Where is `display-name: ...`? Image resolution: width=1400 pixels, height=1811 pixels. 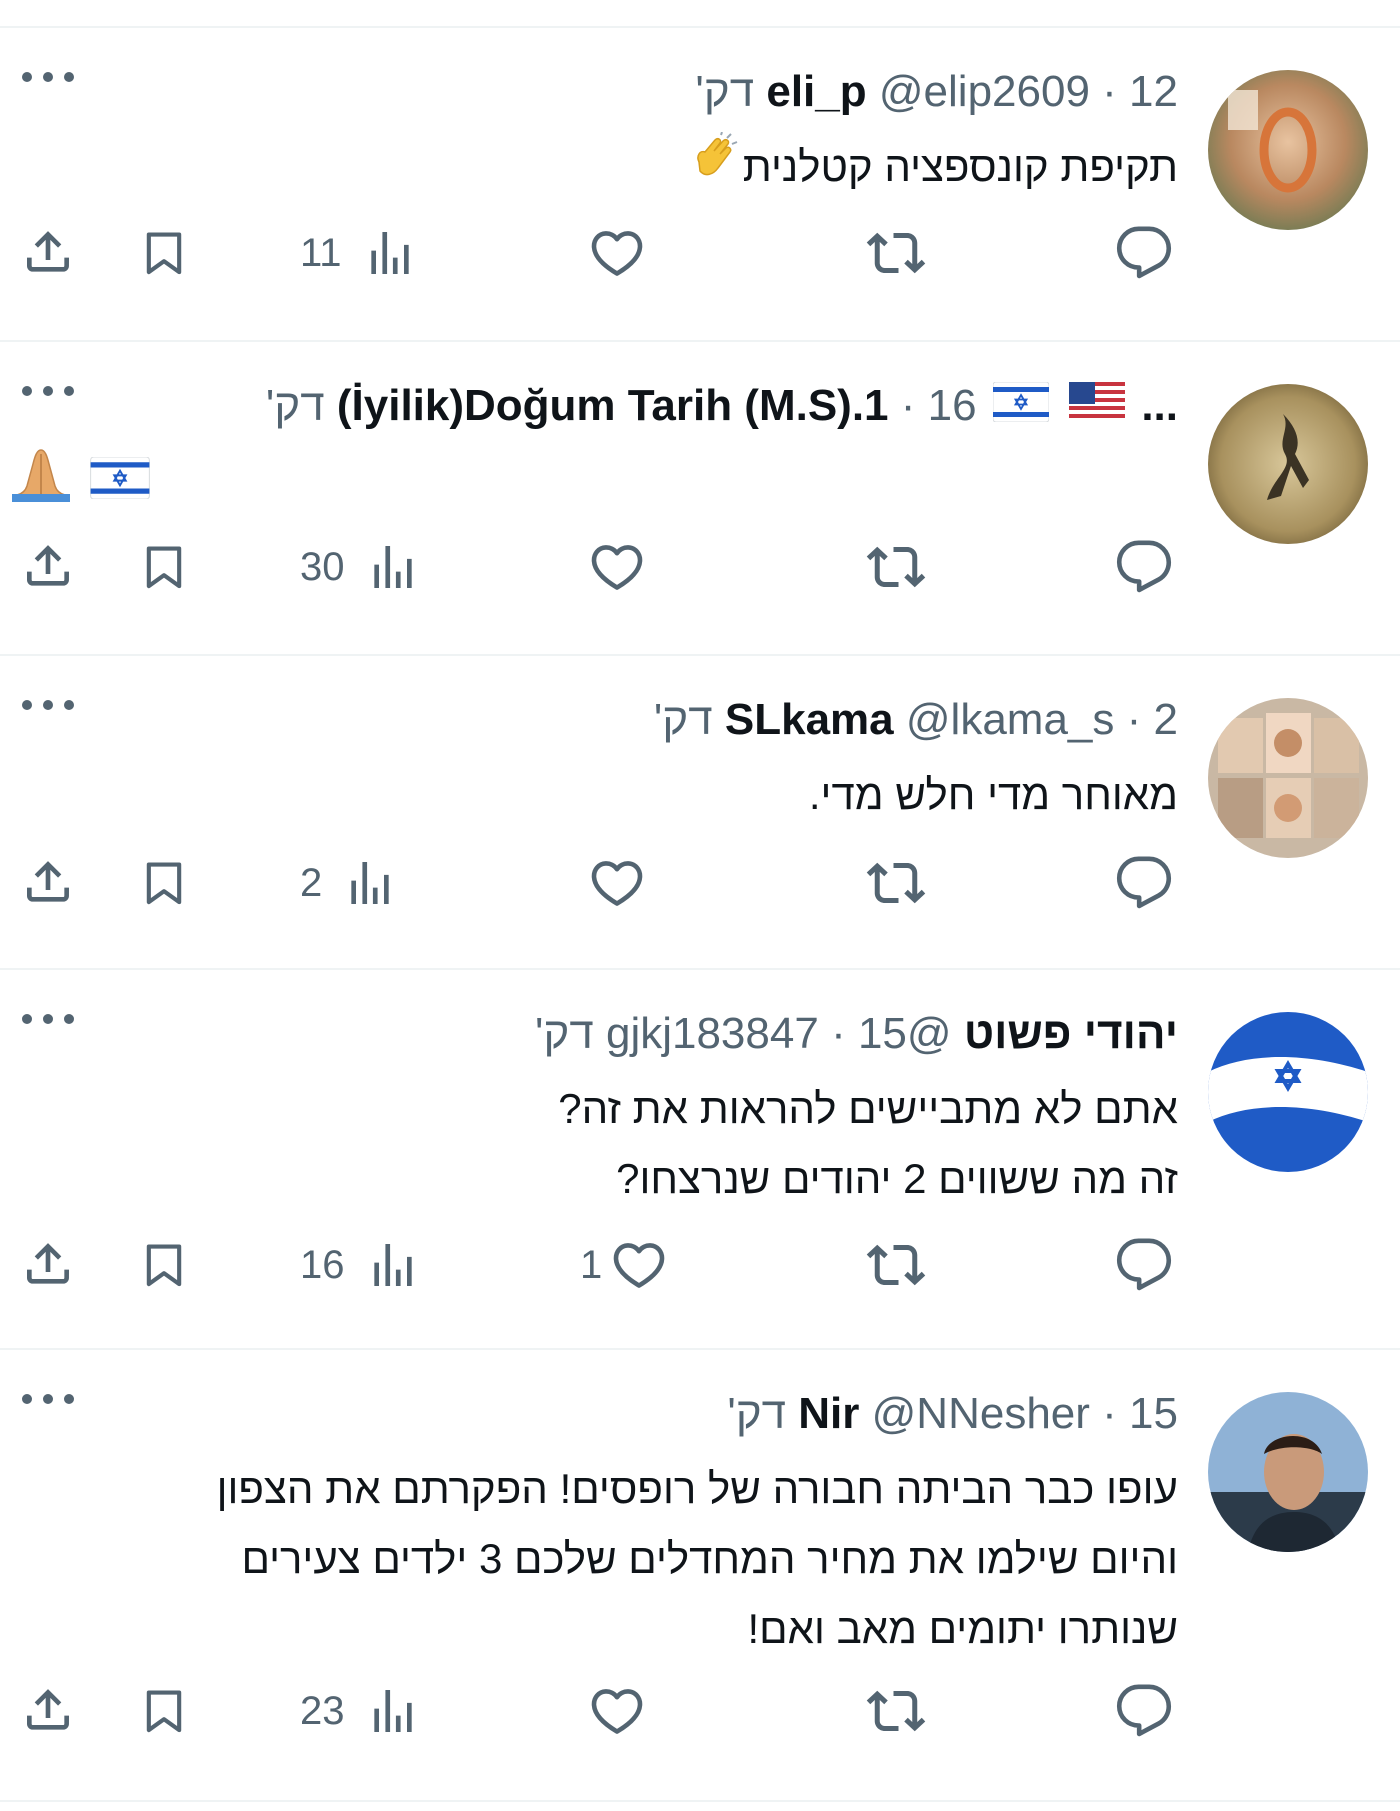
display-name: ... is located at coordinates (1159, 405).